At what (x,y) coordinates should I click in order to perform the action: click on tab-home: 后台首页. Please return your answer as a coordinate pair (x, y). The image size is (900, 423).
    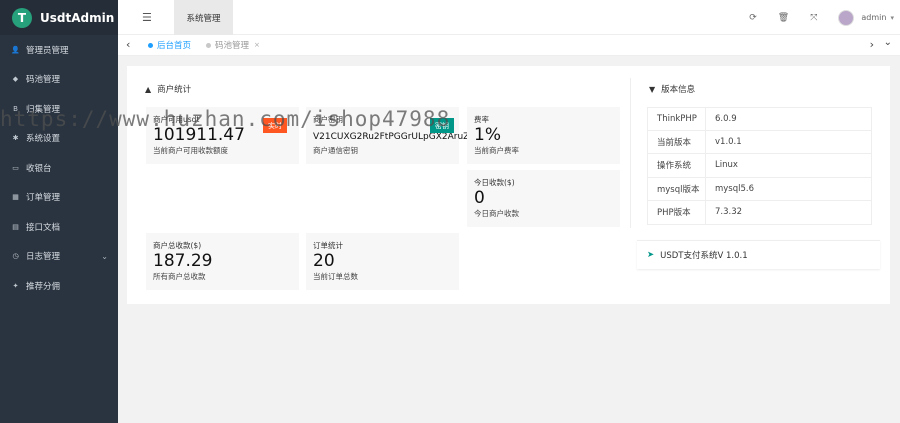
    Looking at the image, I should click on (169, 45).